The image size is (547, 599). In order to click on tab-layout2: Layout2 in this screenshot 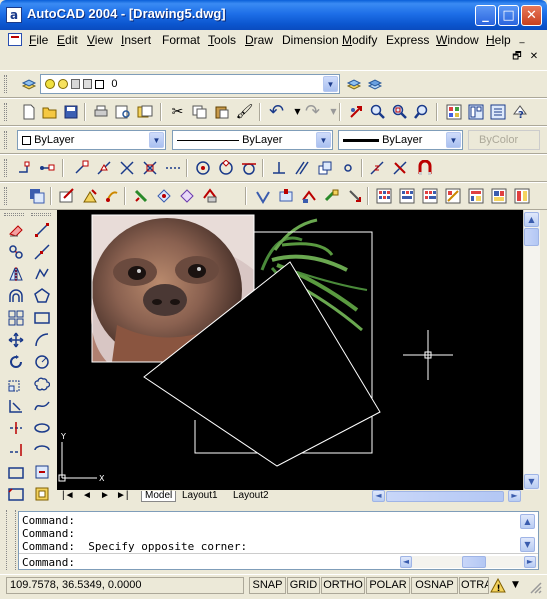, I will do `click(251, 496)`.